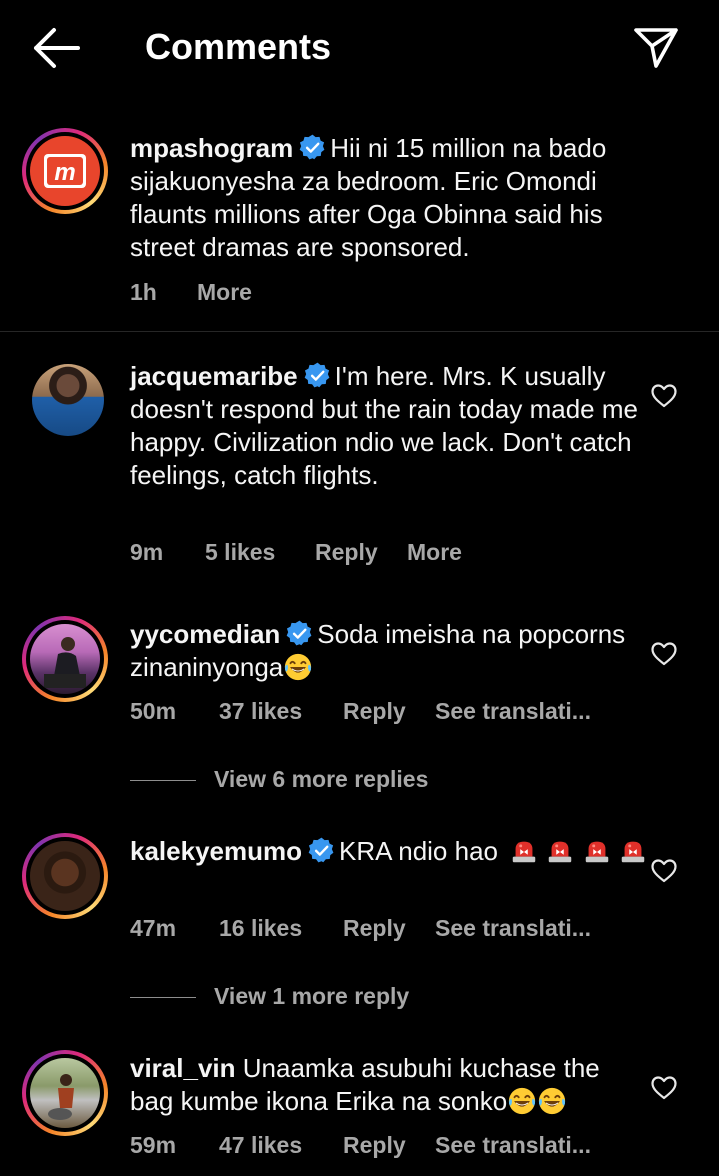 The width and height of the screenshot is (719, 1176). I want to click on mpasho-logo-icon: m, so click(65, 171).